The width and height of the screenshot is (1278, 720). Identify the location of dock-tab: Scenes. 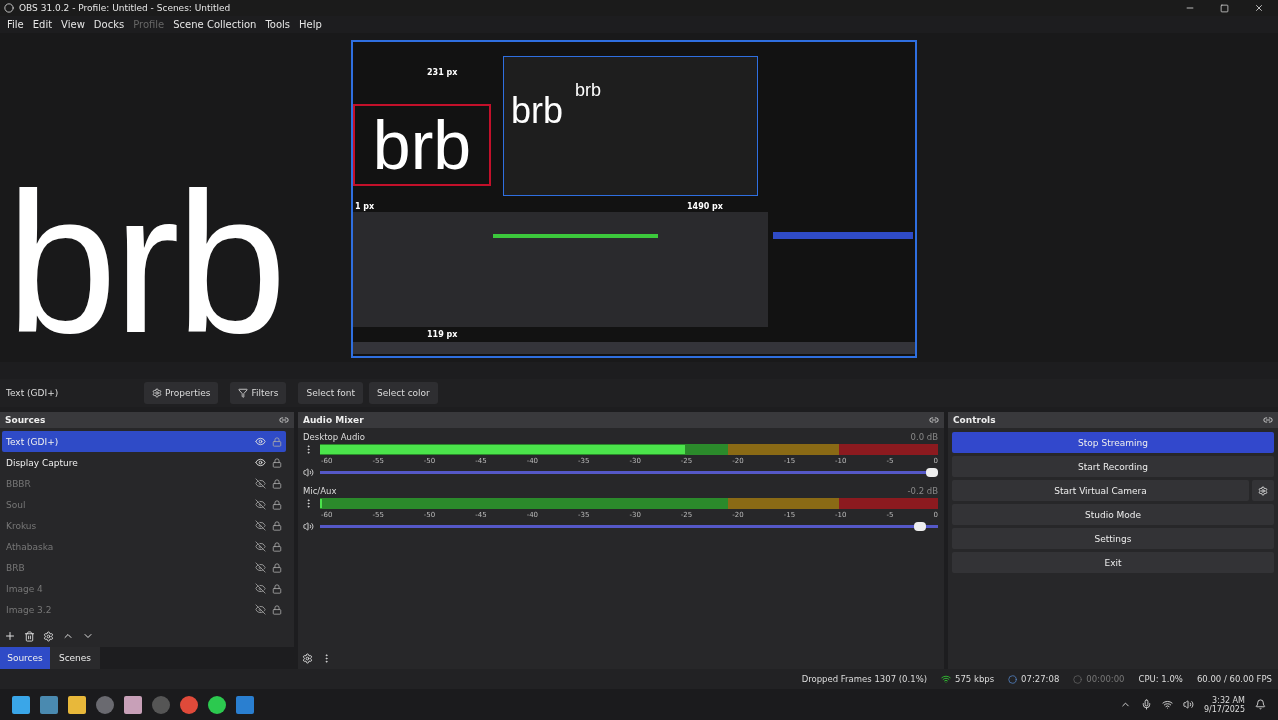
(75, 658).